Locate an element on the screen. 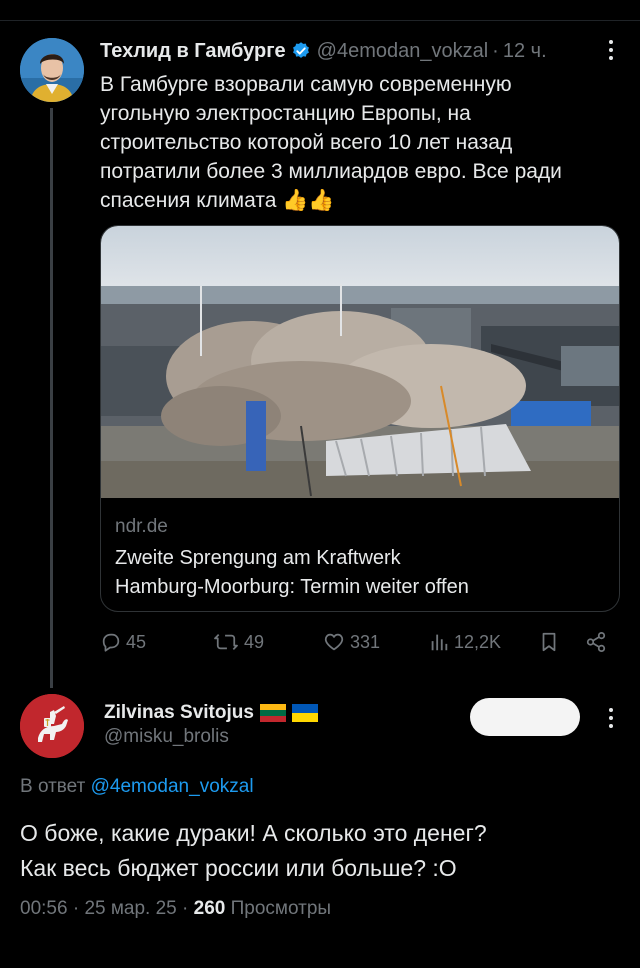 This screenshot has width=640, height=968. reply-mention-link: @4emodan_vokzal is located at coordinates (172, 786).